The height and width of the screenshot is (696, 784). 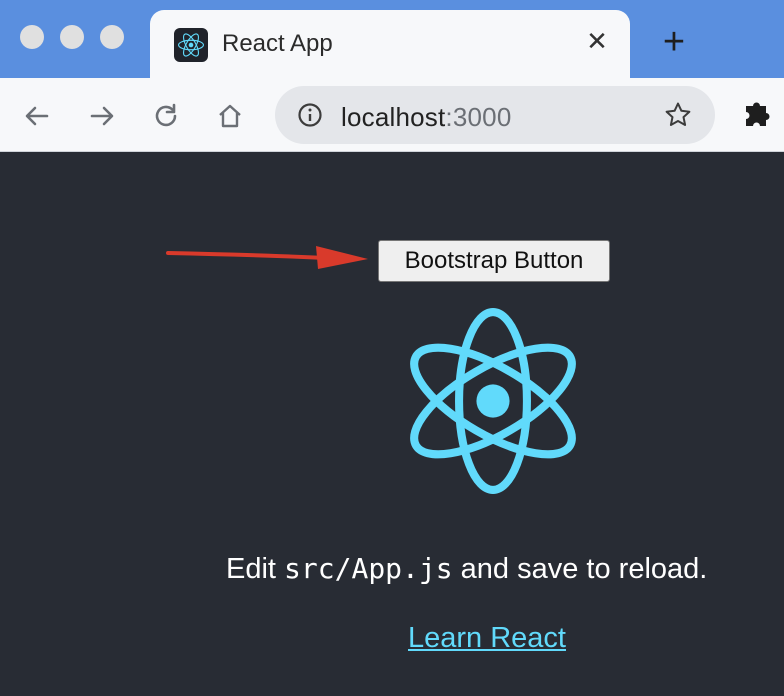 I want to click on window-minimize-dot, so click(x=72, y=37).